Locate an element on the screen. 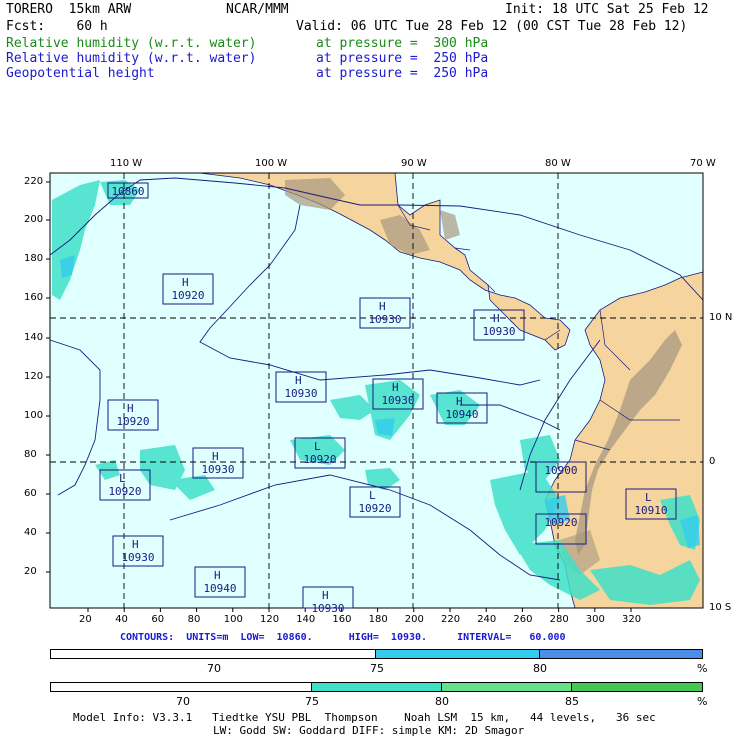 The image size is (740, 740). x-tick-label: 120 is located at coordinates (270, 619).